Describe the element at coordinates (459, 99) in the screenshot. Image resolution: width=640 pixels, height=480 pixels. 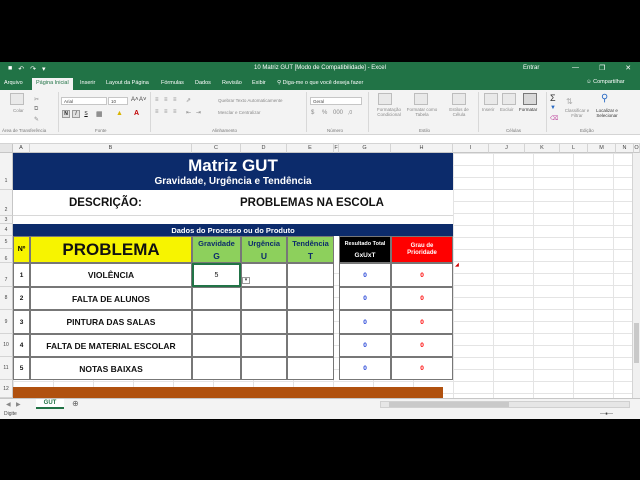
I see `cell-styles-icon` at that location.